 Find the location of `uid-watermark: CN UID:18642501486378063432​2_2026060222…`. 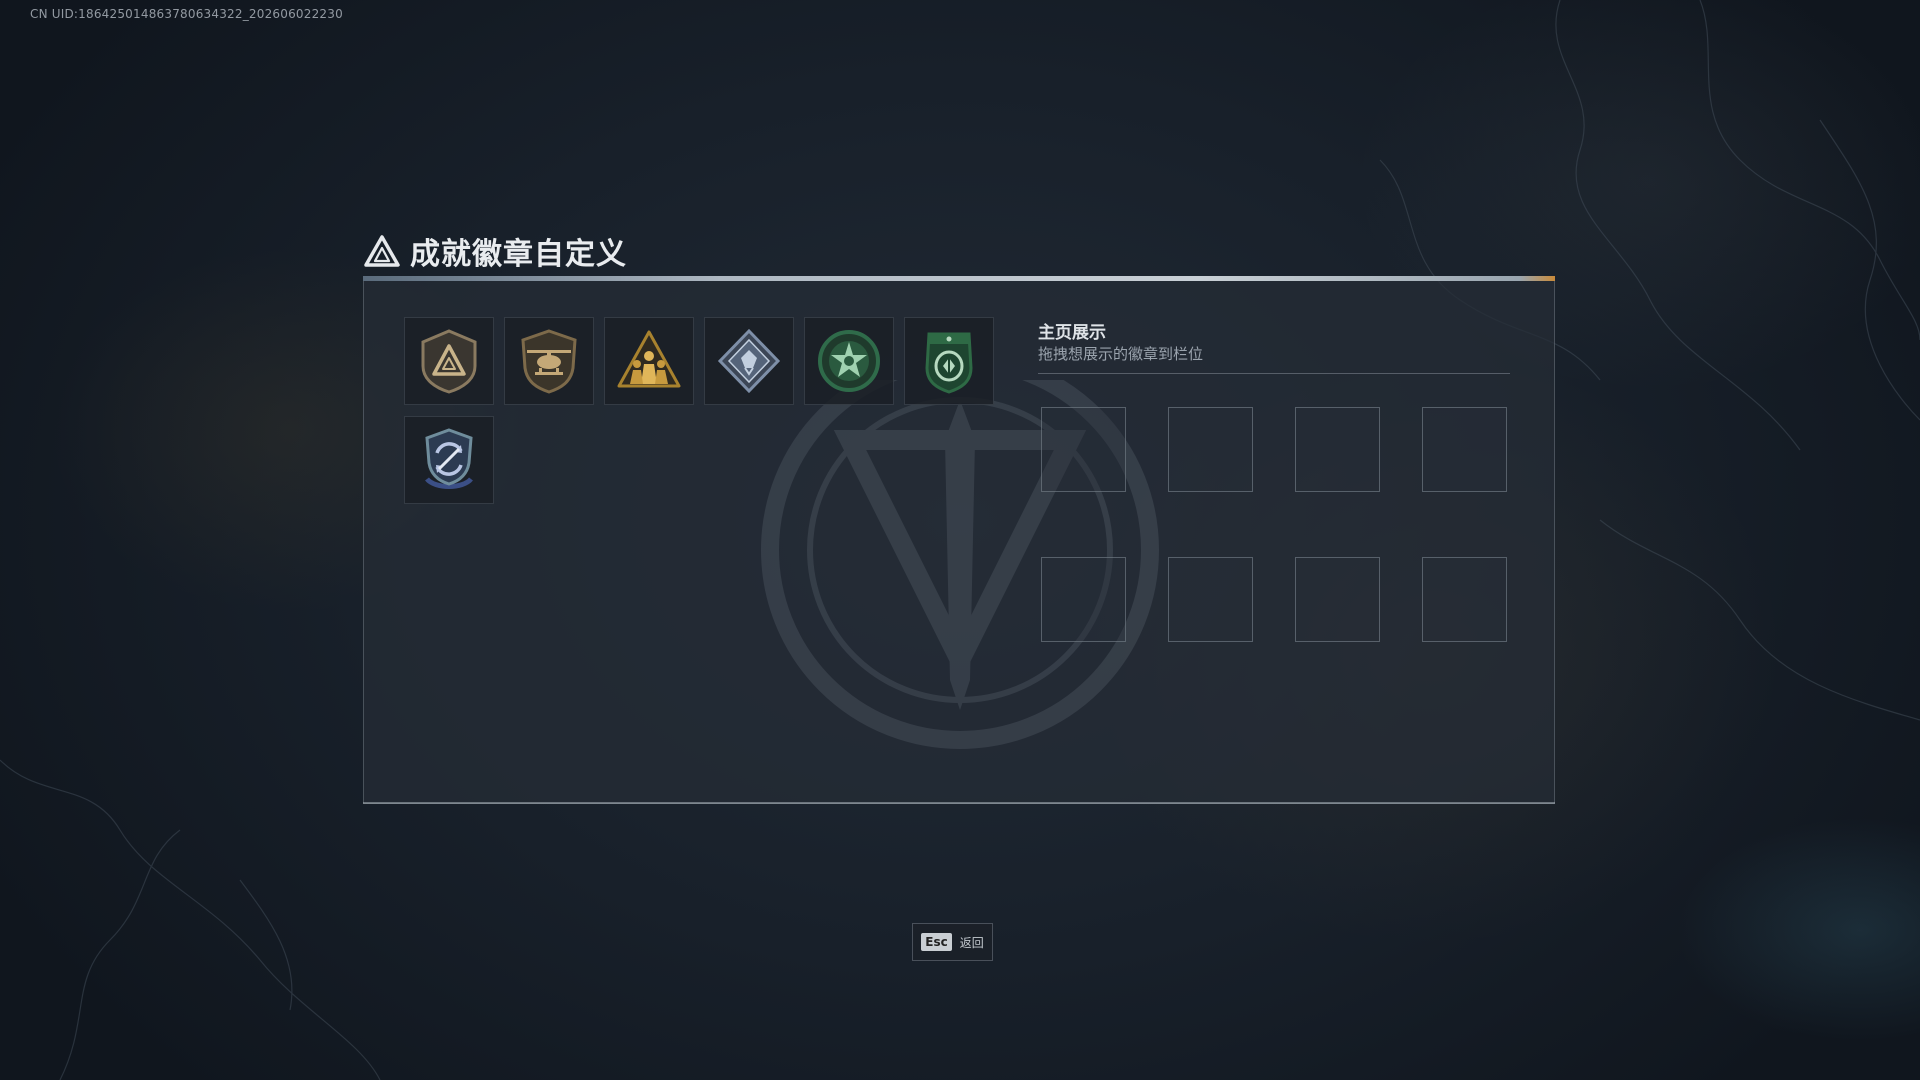

uid-watermark: CN UID:18642501486378063432​2_2026060222… is located at coordinates (186, 14).